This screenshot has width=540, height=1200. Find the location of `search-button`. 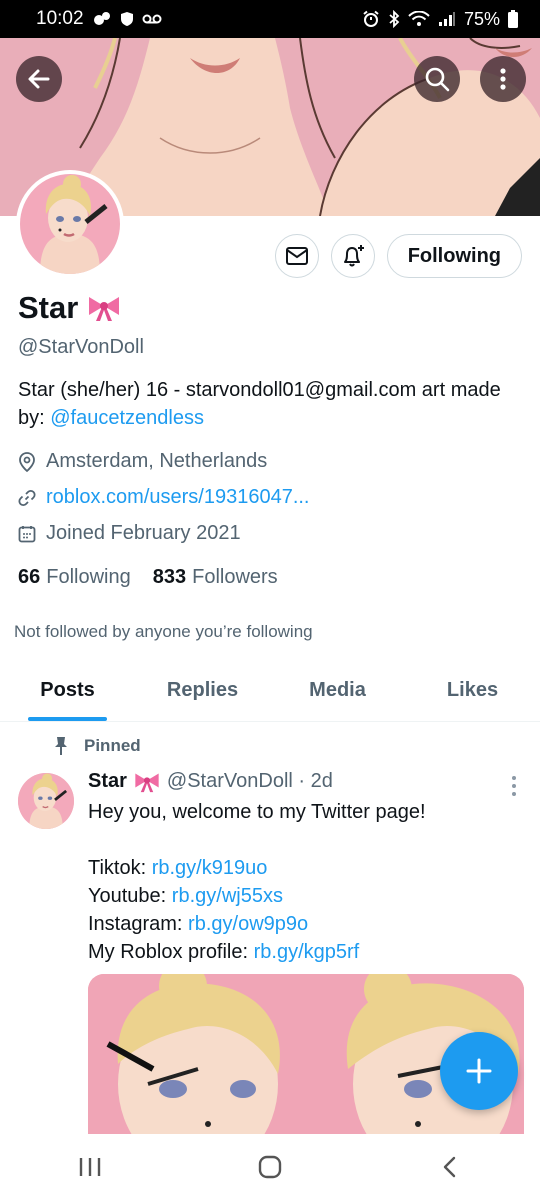

search-button is located at coordinates (437, 79).